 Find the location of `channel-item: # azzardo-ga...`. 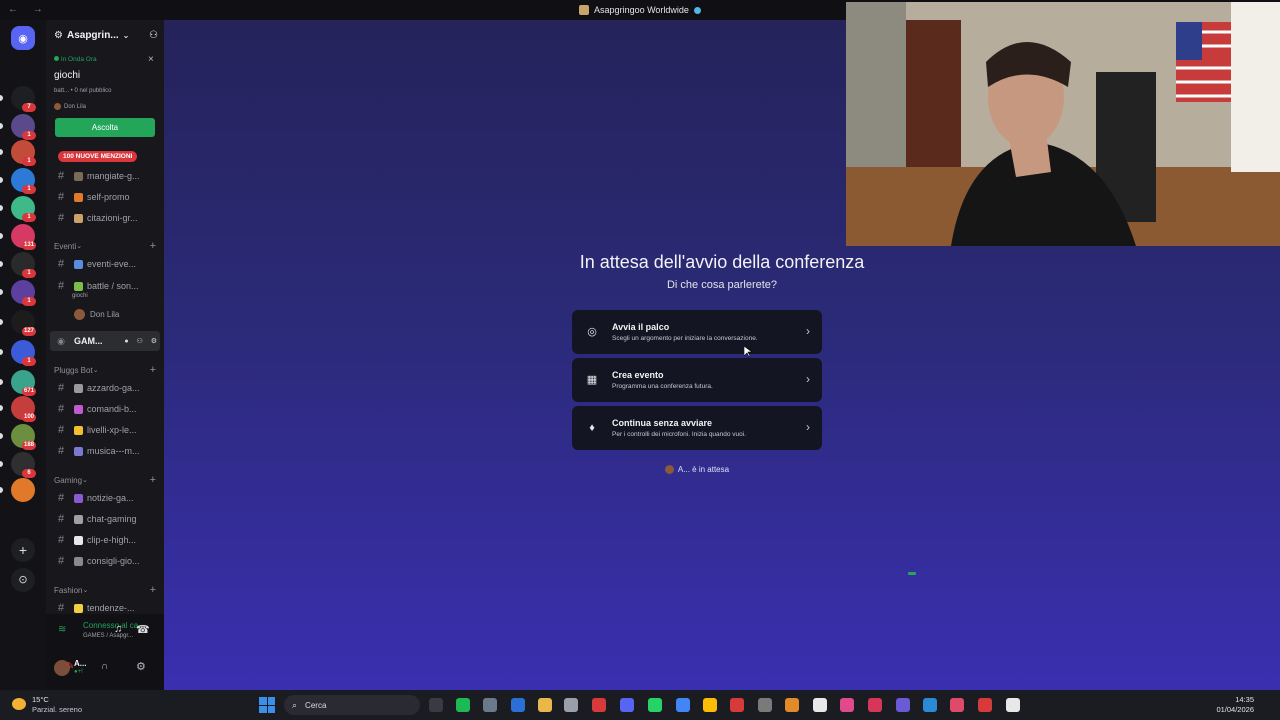

channel-item: # azzardo-ga... is located at coordinates (105, 388).